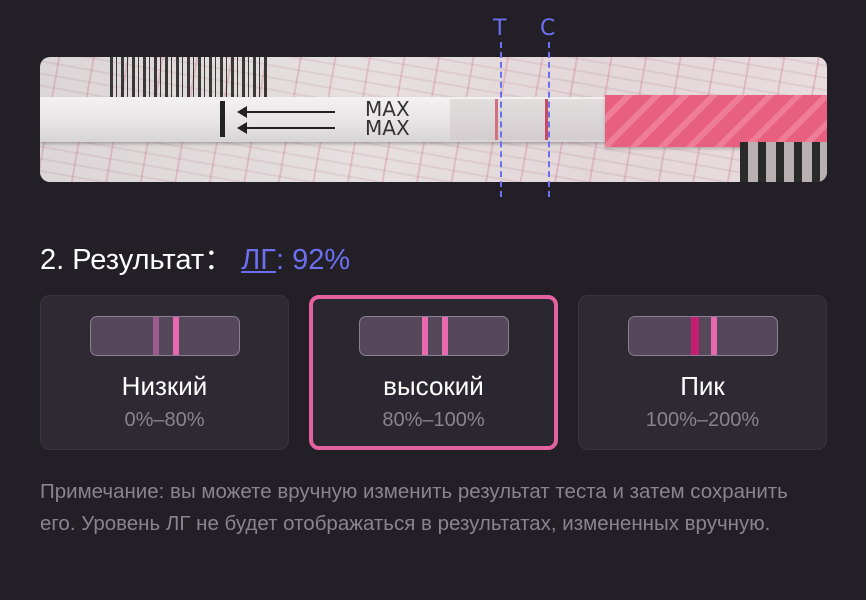 This screenshot has width=866, height=600. Describe the element at coordinates (433, 386) in the screenshot. I see `level-name: высокий` at that location.